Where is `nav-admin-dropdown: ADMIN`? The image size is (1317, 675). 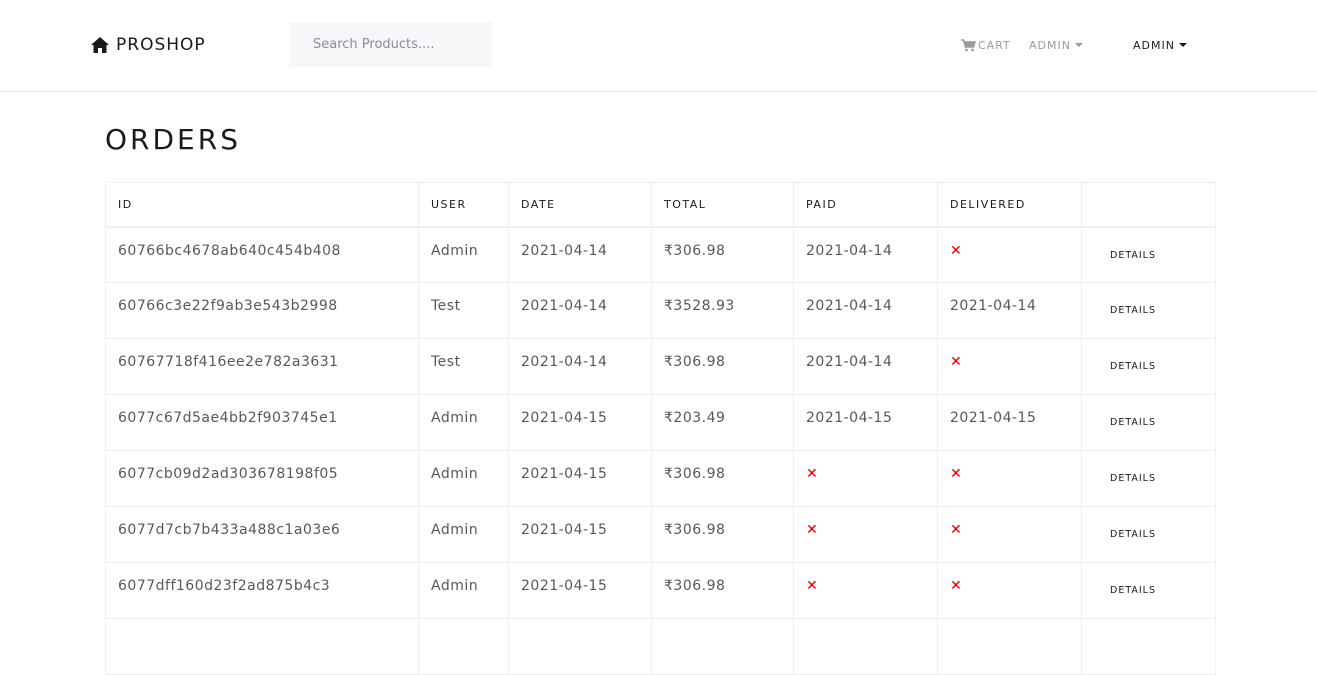 nav-admin-dropdown: ADMIN is located at coordinates (1160, 45).